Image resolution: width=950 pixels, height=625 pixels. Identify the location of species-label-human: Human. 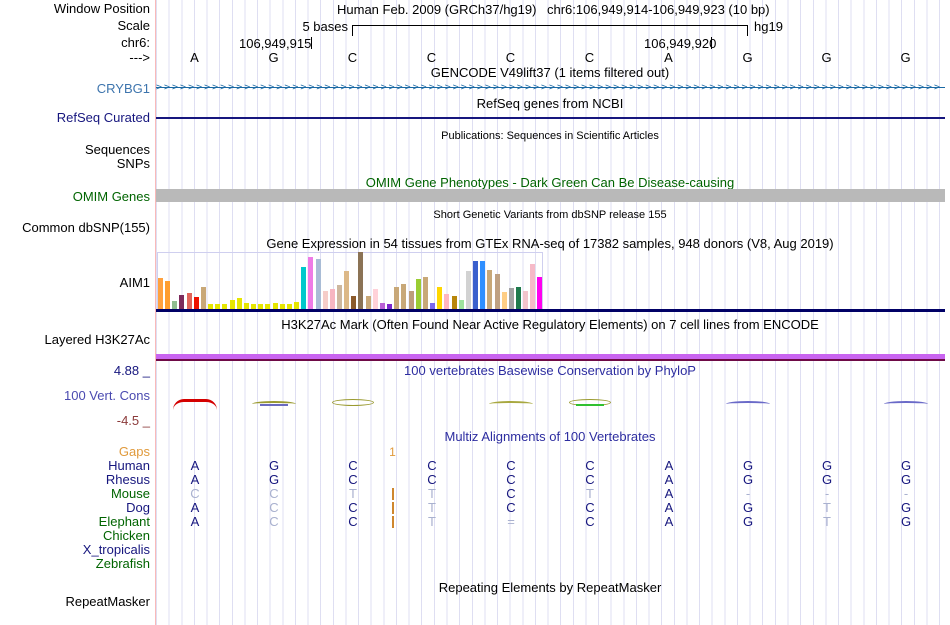
(75, 466).